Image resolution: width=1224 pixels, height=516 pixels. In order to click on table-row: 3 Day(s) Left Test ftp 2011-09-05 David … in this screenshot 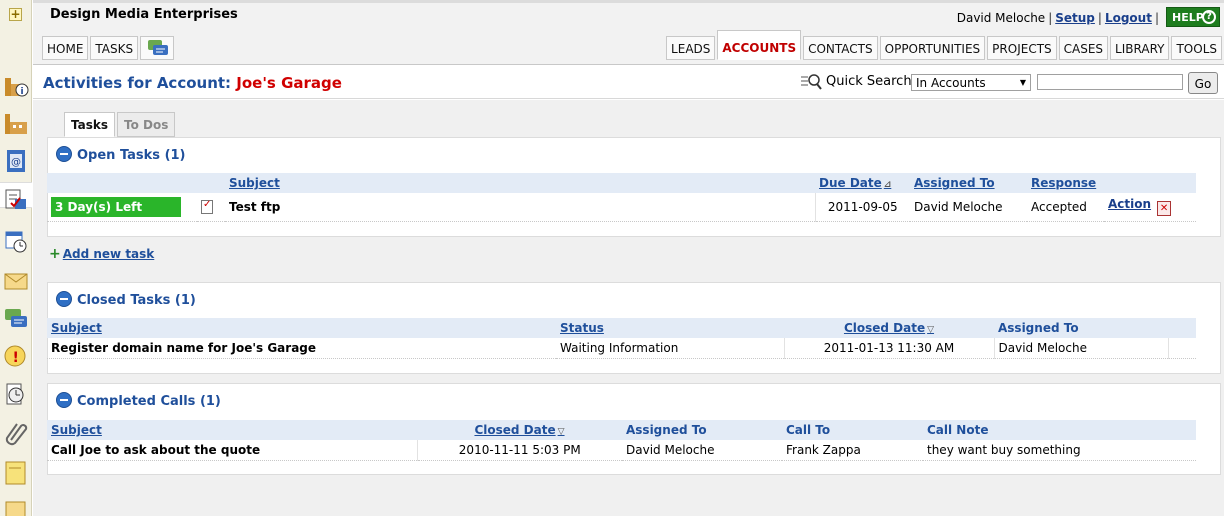, I will do `click(621, 207)`.